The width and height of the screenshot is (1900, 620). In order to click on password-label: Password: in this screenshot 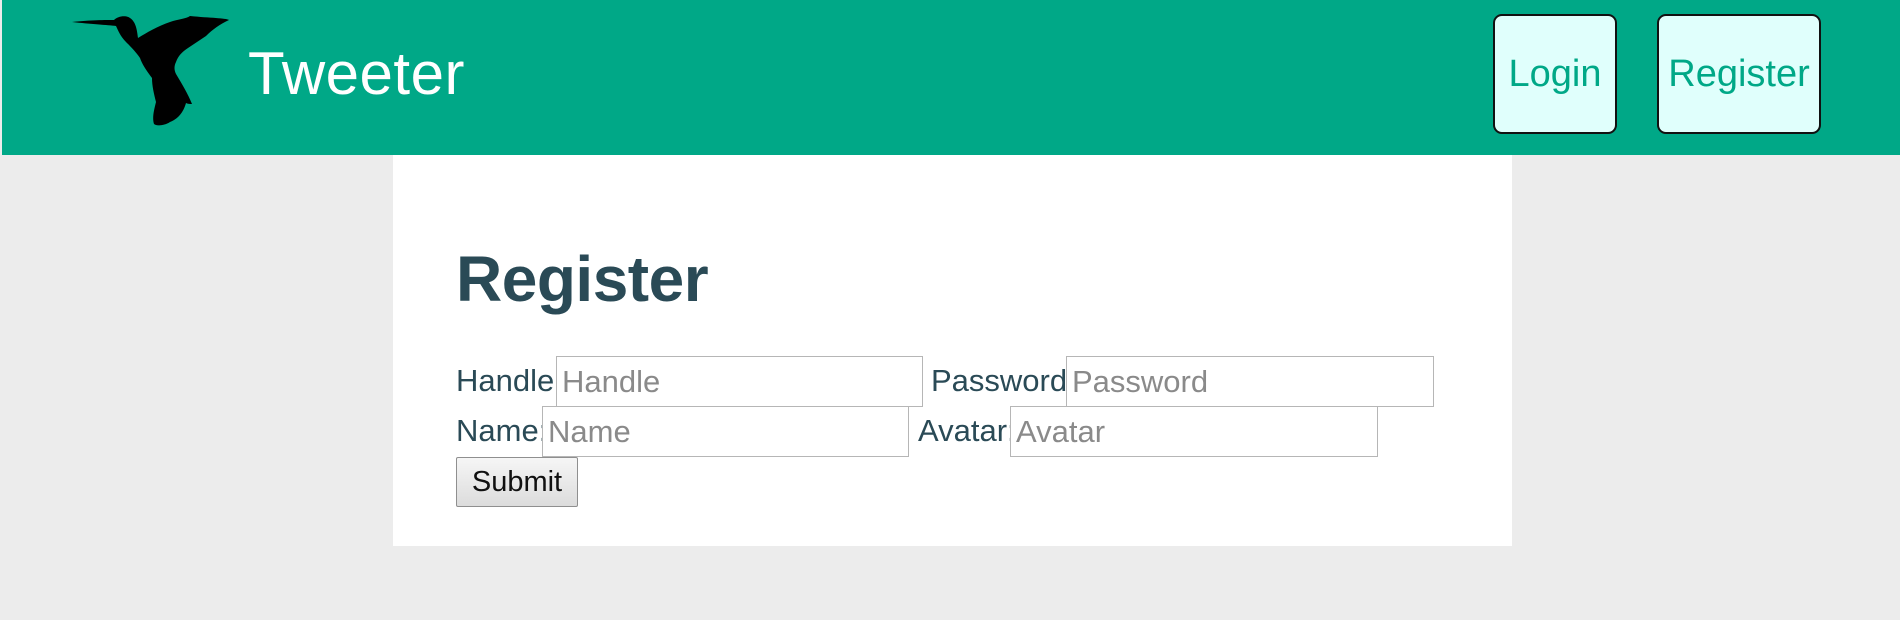, I will do `click(1003, 380)`.